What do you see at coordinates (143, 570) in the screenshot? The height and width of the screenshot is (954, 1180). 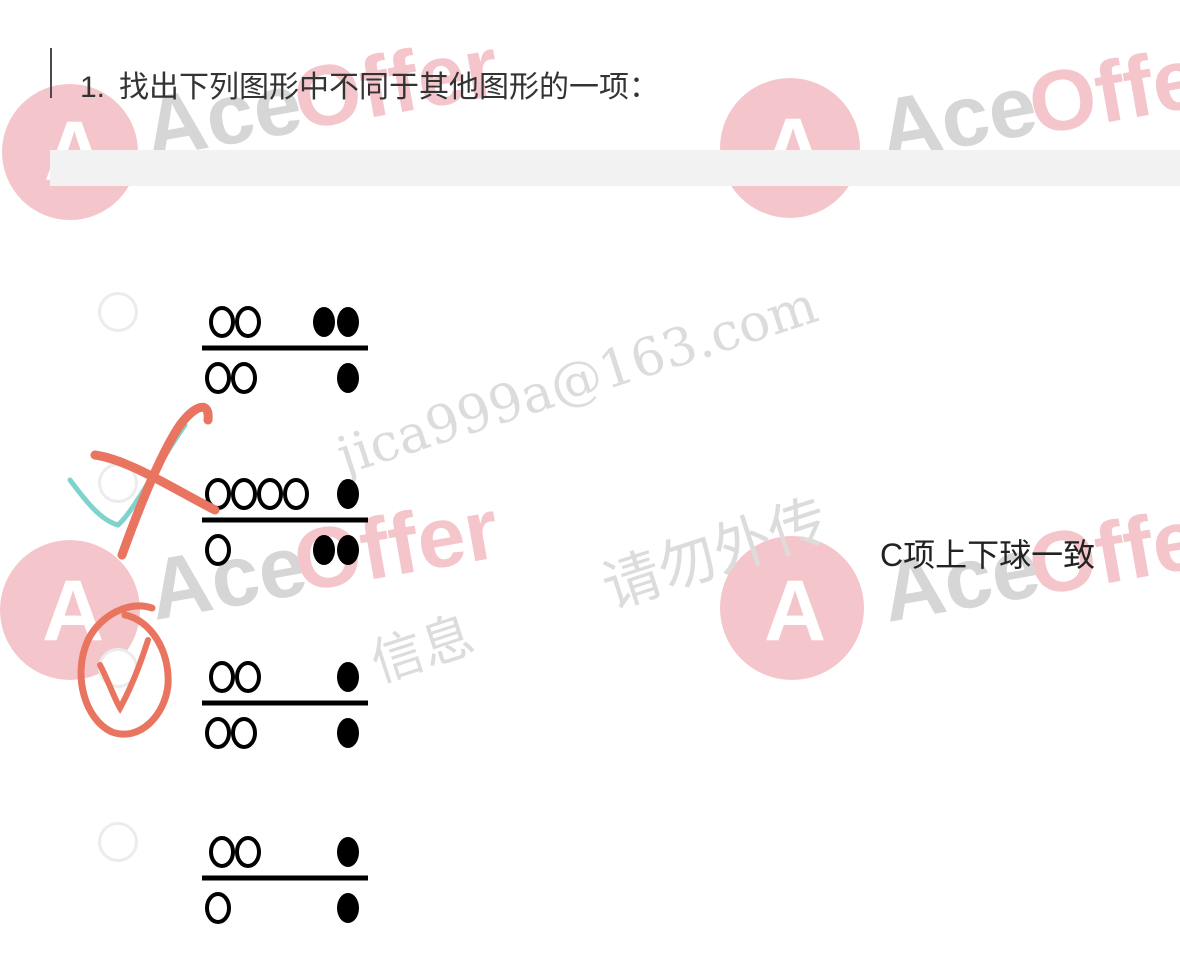 I see `handwritten-marks` at bounding box center [143, 570].